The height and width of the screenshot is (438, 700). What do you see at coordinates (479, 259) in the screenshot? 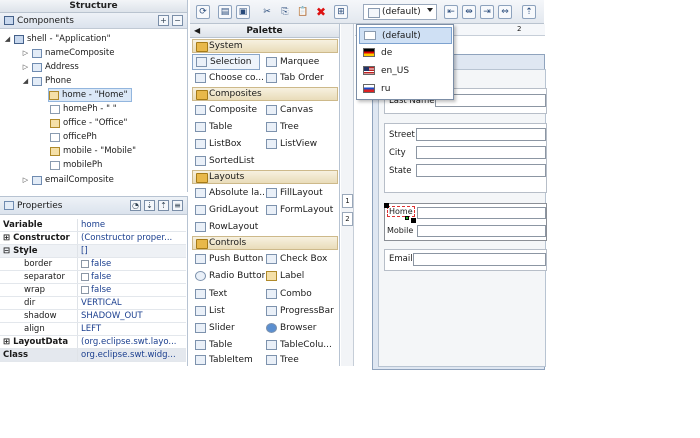
I see `email-field` at bounding box center [479, 259].